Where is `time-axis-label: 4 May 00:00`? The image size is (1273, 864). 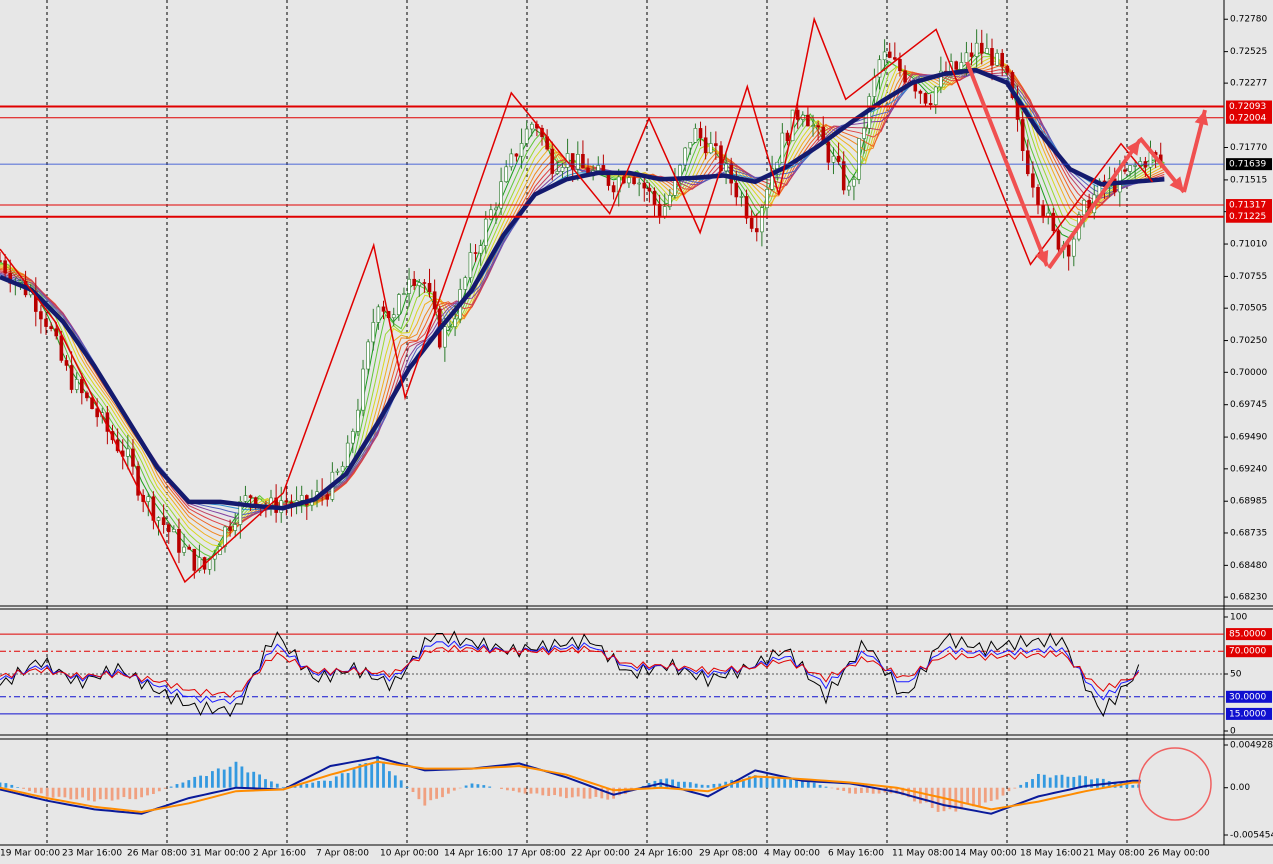
time-axis-label: 4 May 00:00 is located at coordinates (792, 854).